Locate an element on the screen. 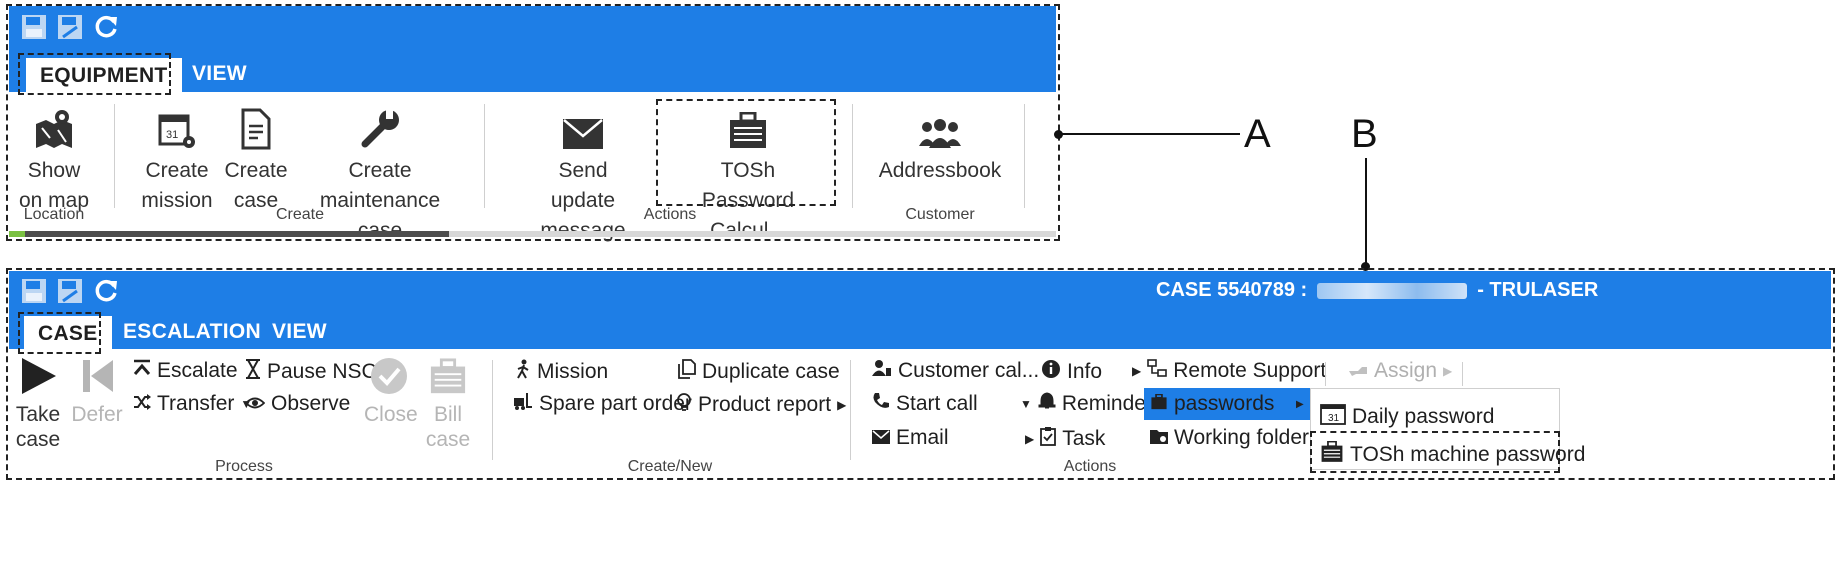  pause-nsc-button: Pause NSC is located at coordinates (311, 372).